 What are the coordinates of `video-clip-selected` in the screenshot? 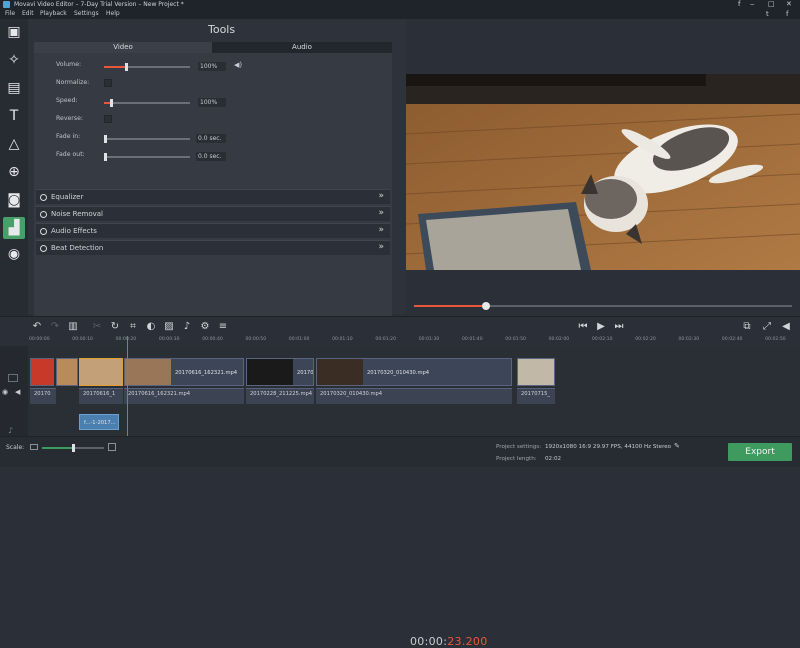 It's located at (101, 372).